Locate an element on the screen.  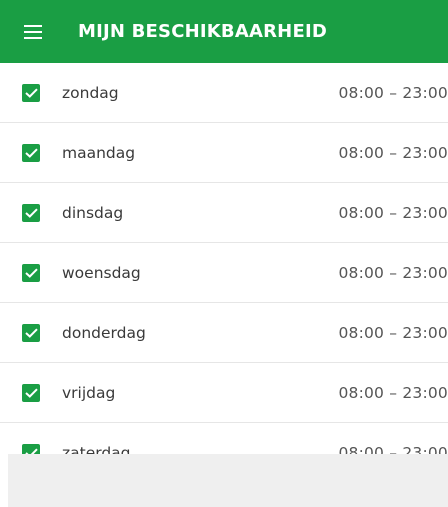
day-label: dinsdag is located at coordinates (93, 212).